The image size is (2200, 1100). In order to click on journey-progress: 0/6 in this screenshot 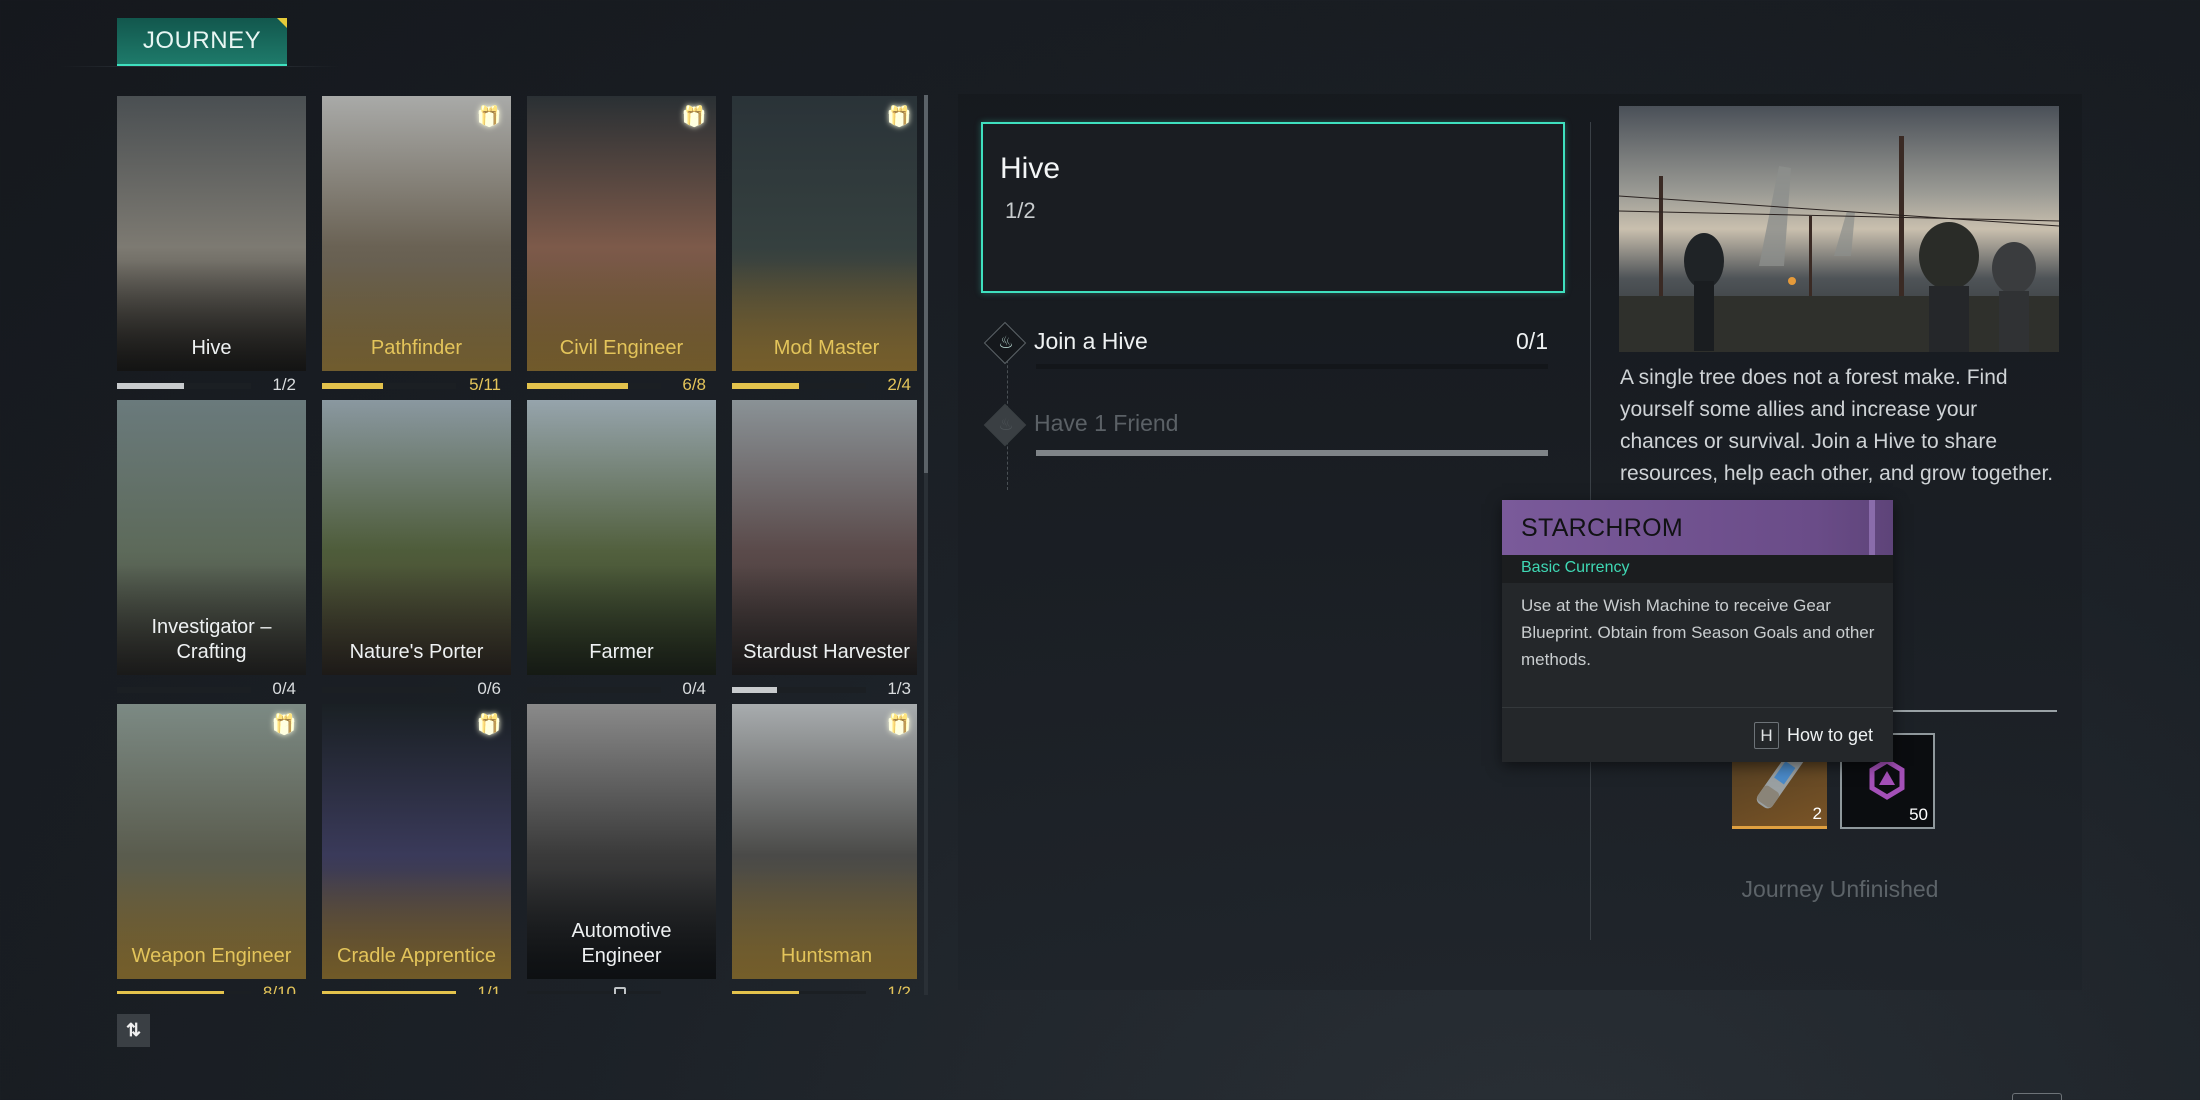, I will do `click(416, 690)`.